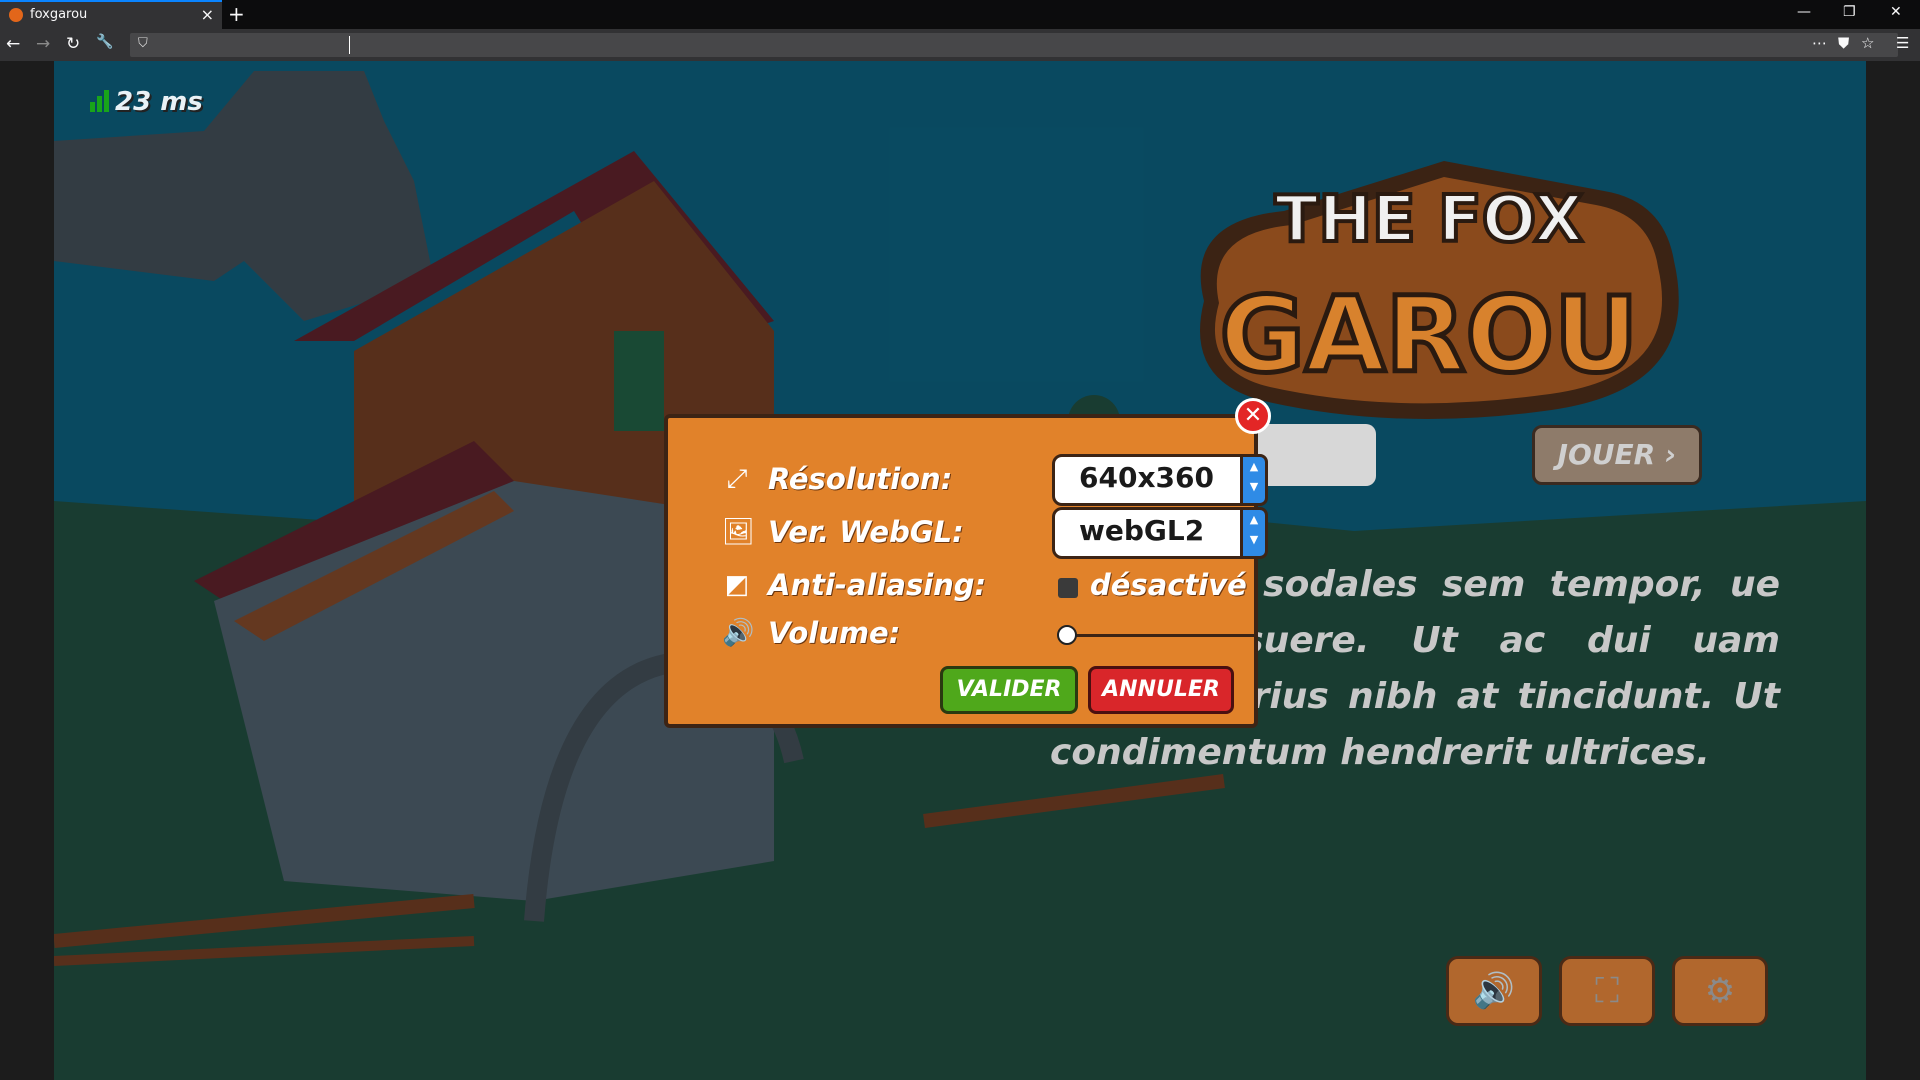  What do you see at coordinates (143, 43) in the screenshot?
I see `shield-icon: ⛉` at bounding box center [143, 43].